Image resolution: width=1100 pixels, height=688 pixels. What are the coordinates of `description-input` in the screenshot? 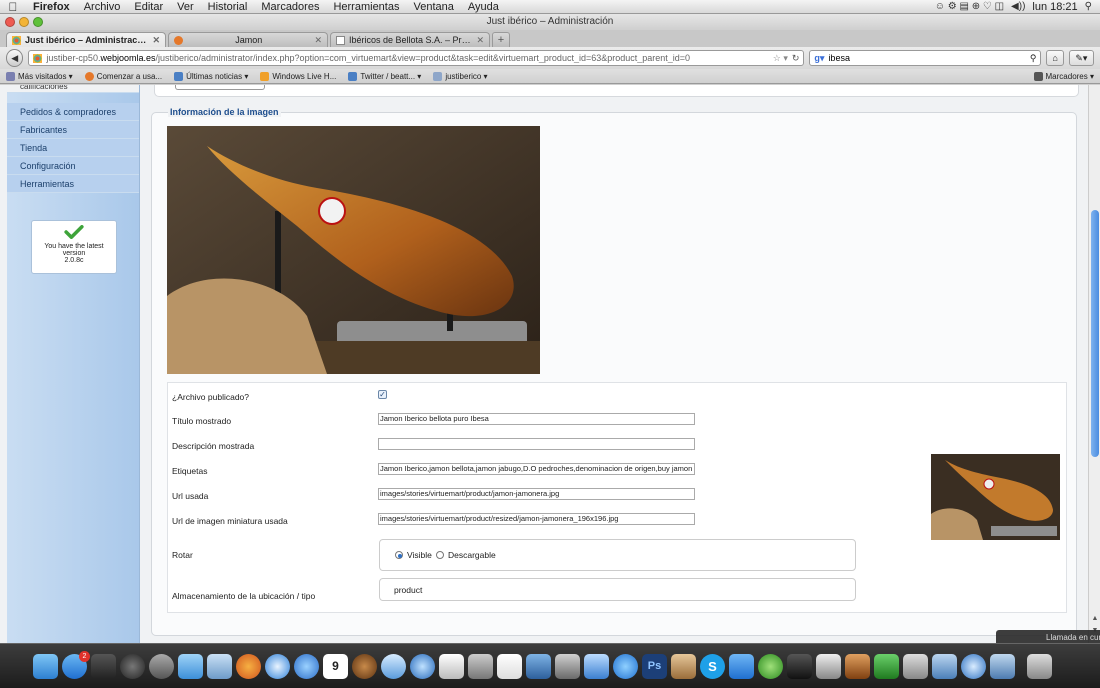 It's located at (536, 444).